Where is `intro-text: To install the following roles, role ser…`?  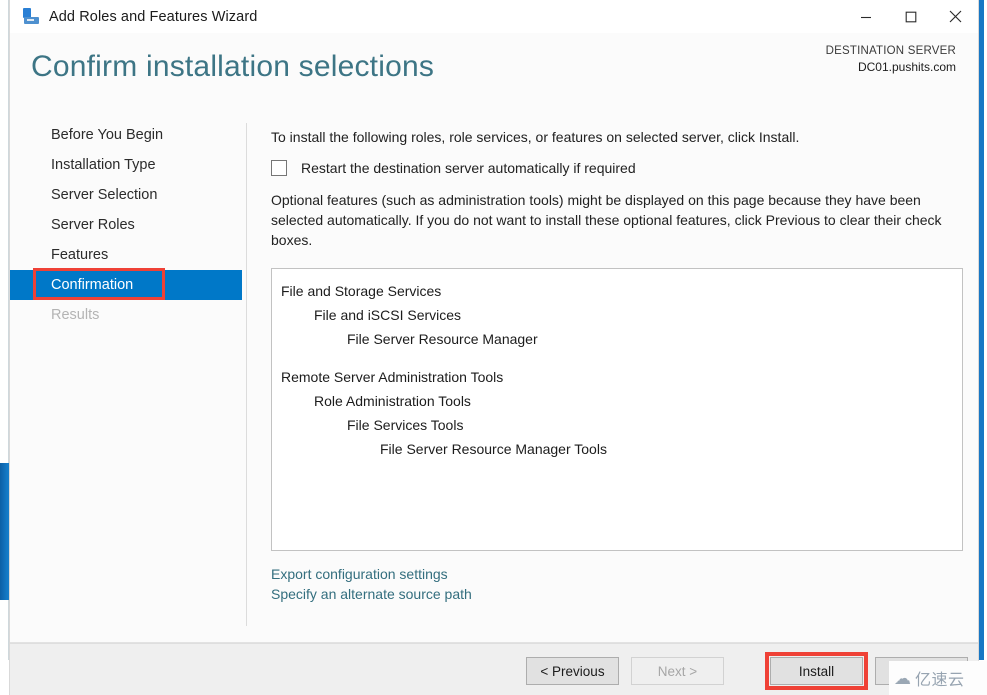
intro-text: To install the following roles, role ser… is located at coordinates (535, 137).